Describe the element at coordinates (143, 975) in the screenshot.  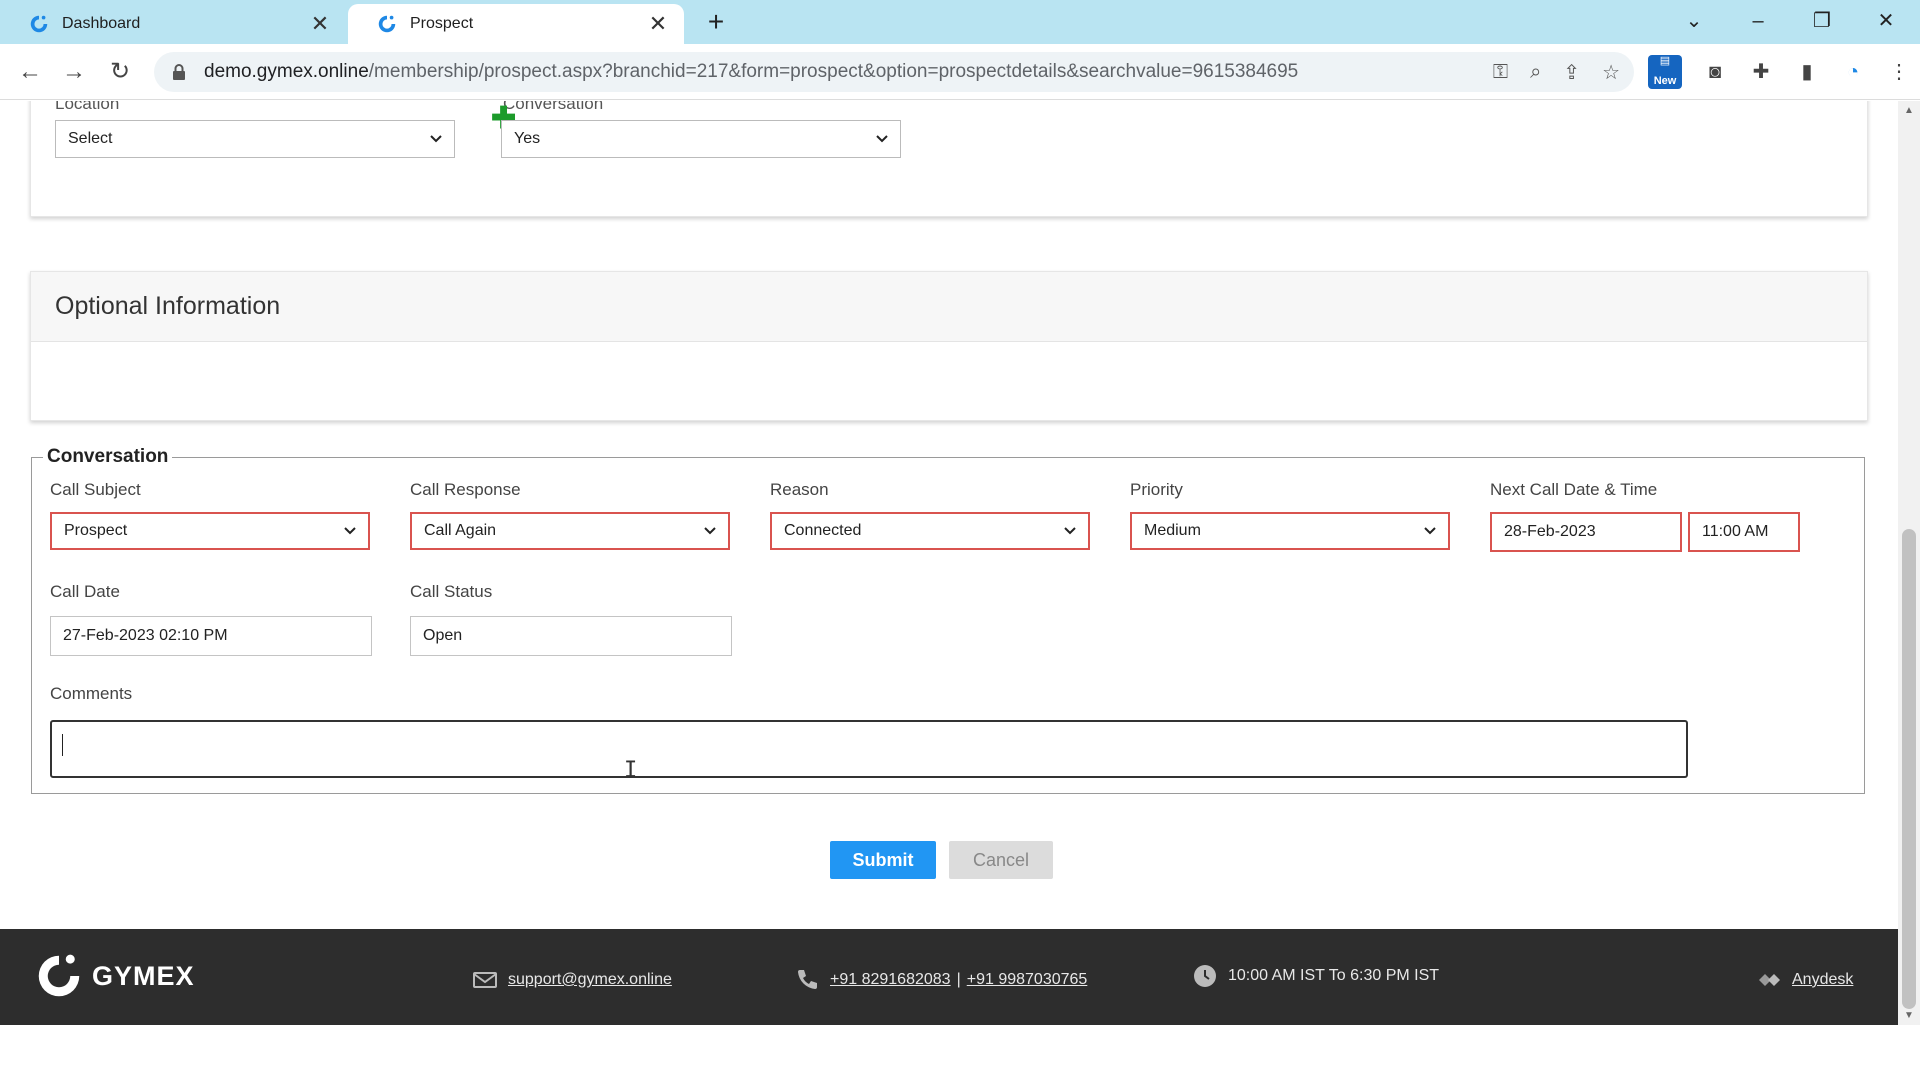
I see `brand-name: GYMEX` at that location.